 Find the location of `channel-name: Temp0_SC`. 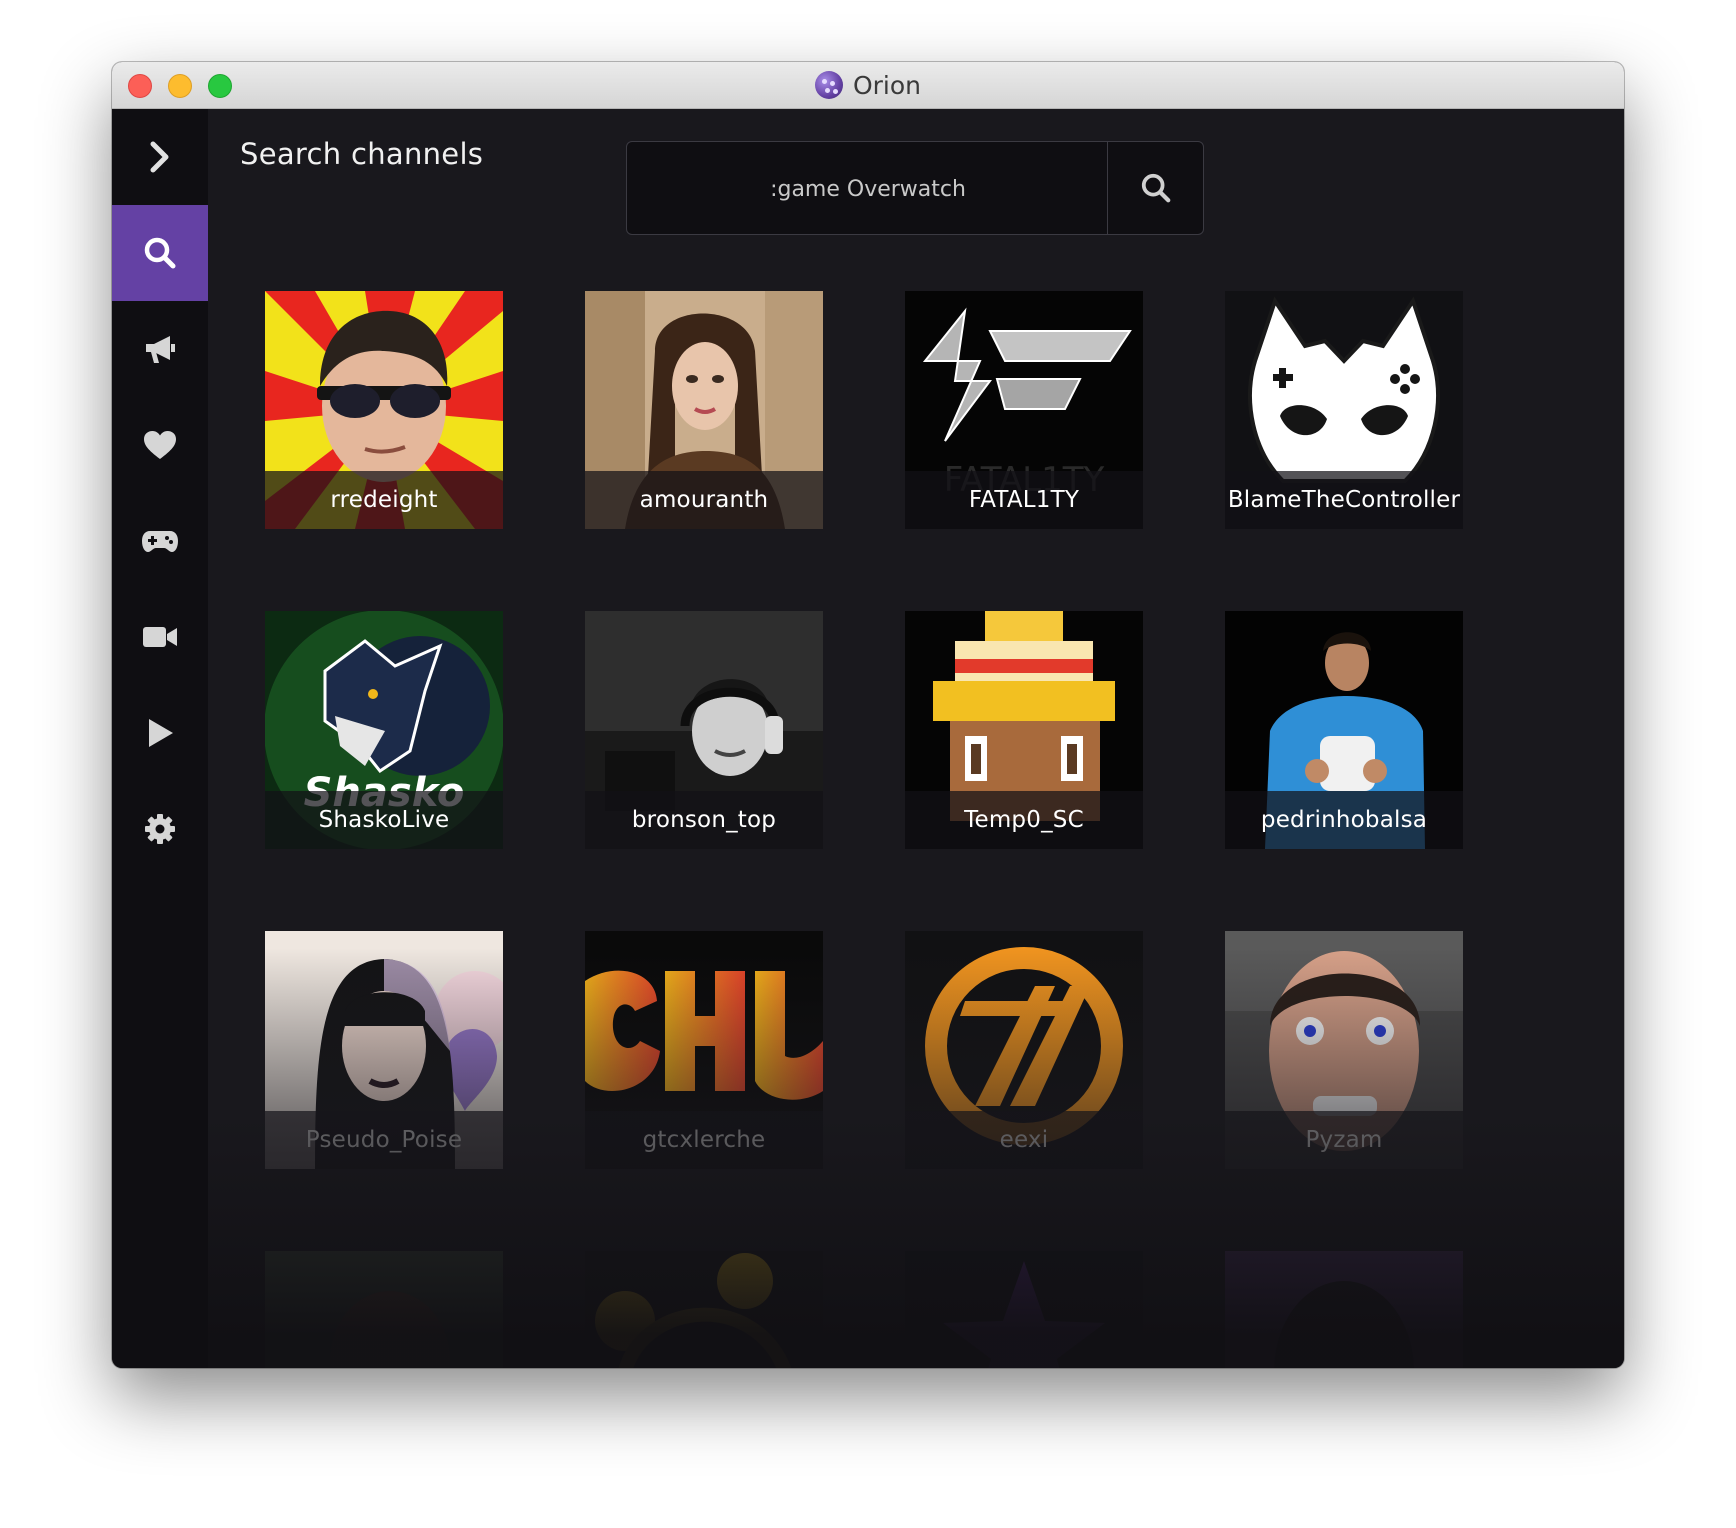

channel-name: Temp0_SC is located at coordinates (1024, 820).